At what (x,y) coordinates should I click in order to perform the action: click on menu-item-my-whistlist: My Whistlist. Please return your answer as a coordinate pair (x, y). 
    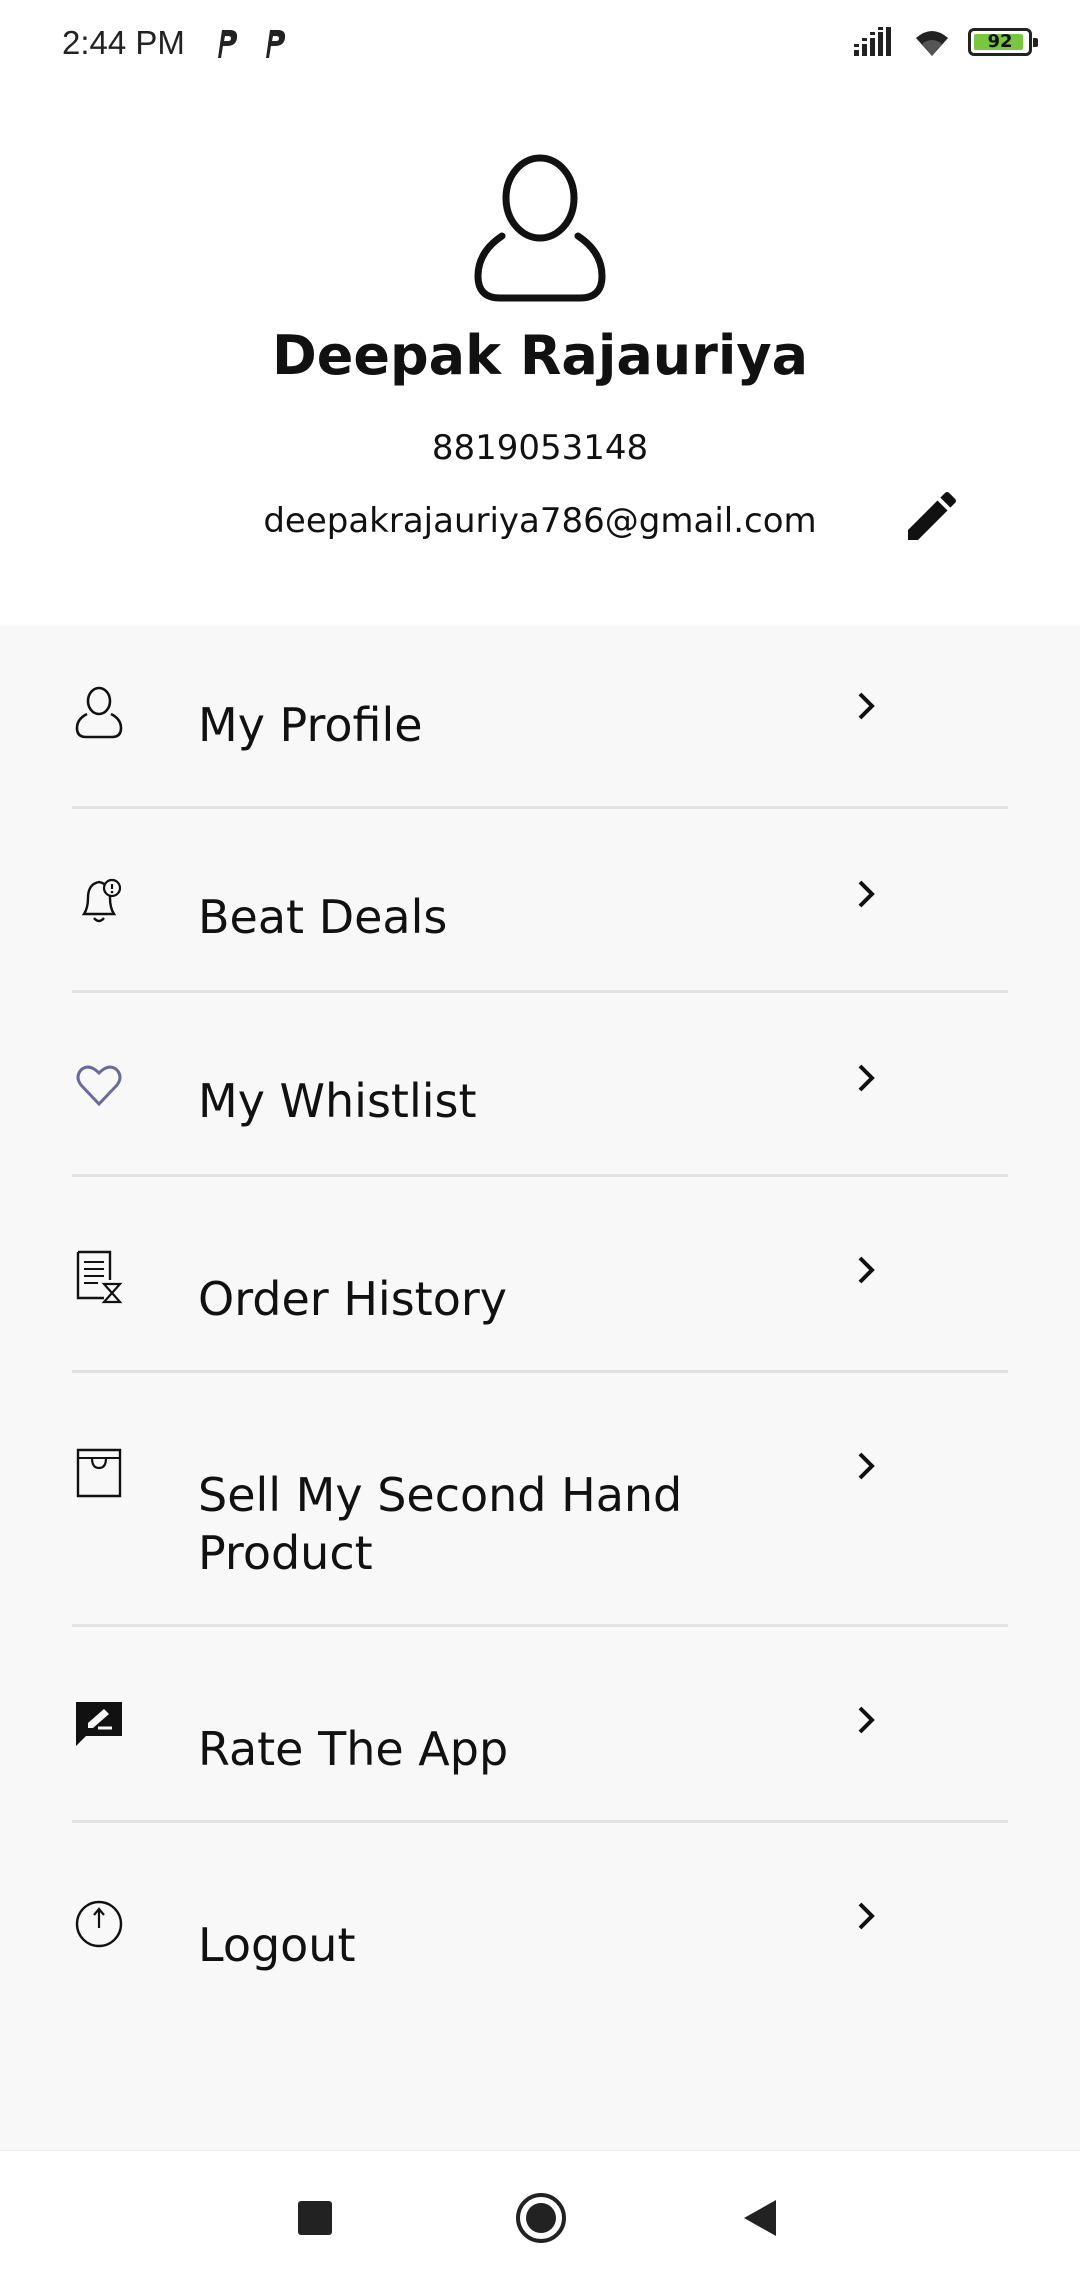
    Looking at the image, I should click on (540, 1114).